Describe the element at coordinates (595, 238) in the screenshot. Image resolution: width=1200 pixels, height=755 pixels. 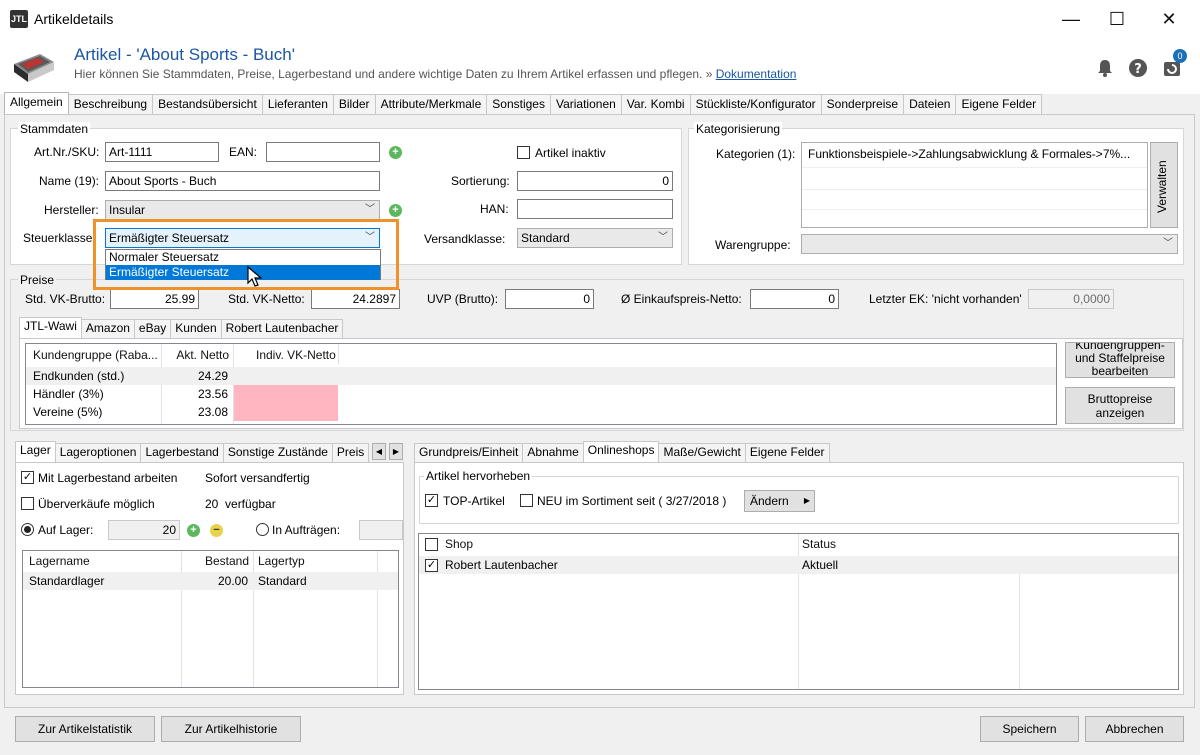
I see `versandklasse-select: Standard ﹀` at that location.